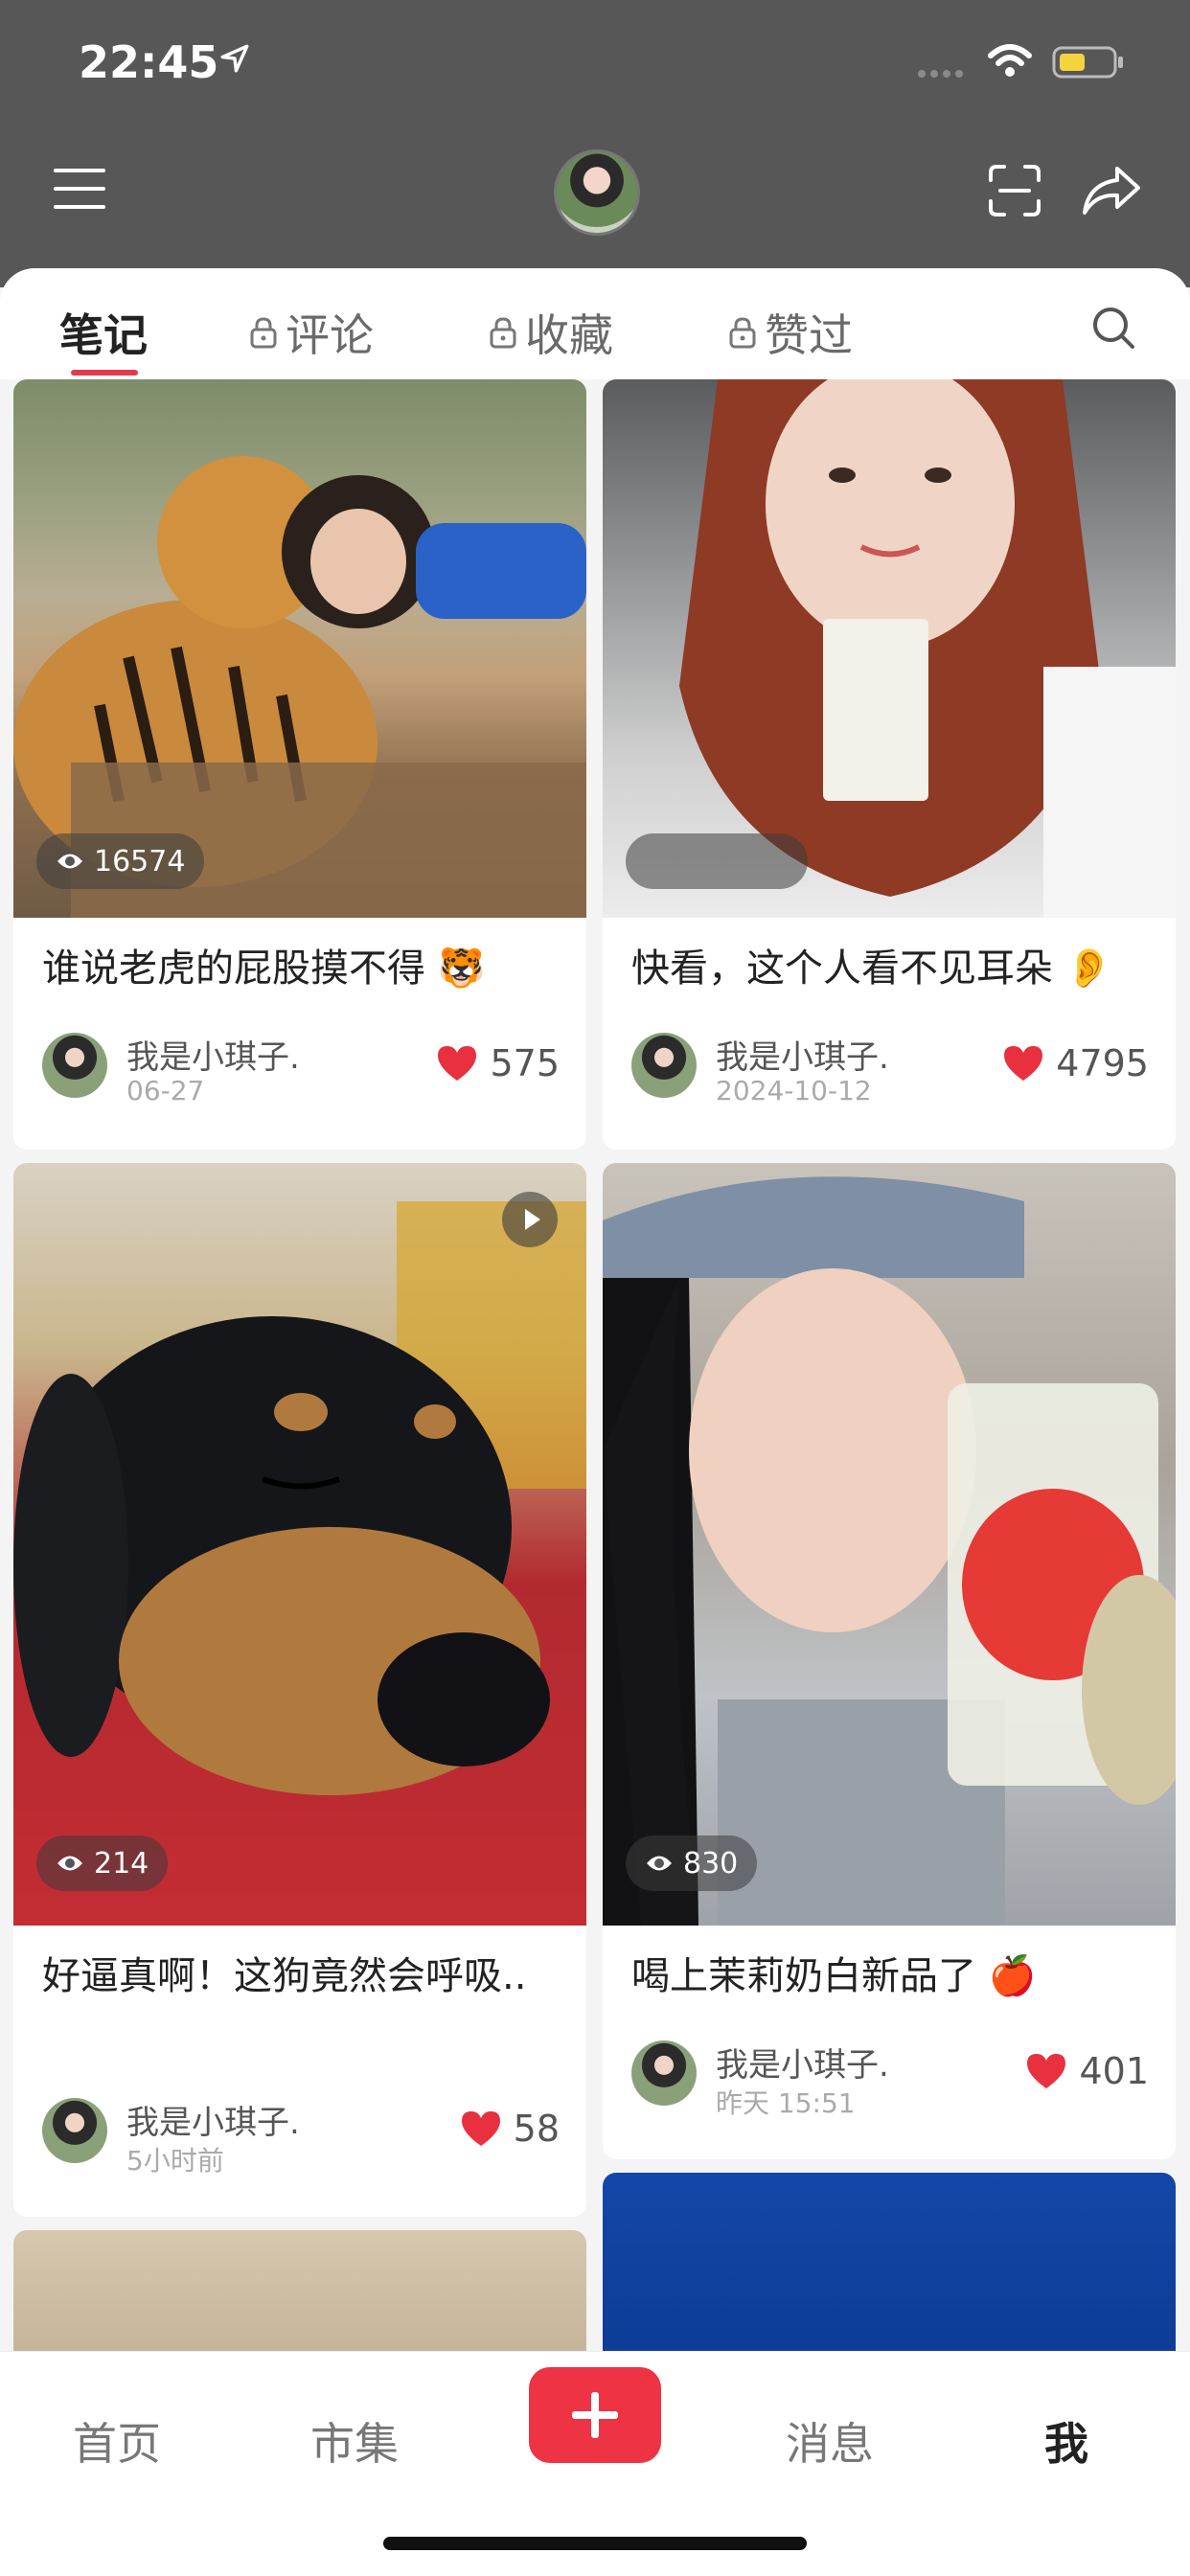  Describe the element at coordinates (1087, 2071) in the screenshot. I see `like-button: 401` at that location.